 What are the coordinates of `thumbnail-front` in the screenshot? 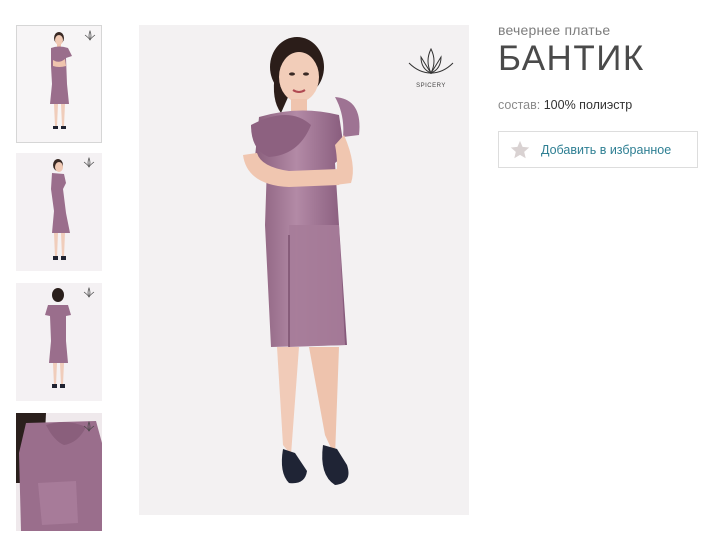 It's located at (59, 84).